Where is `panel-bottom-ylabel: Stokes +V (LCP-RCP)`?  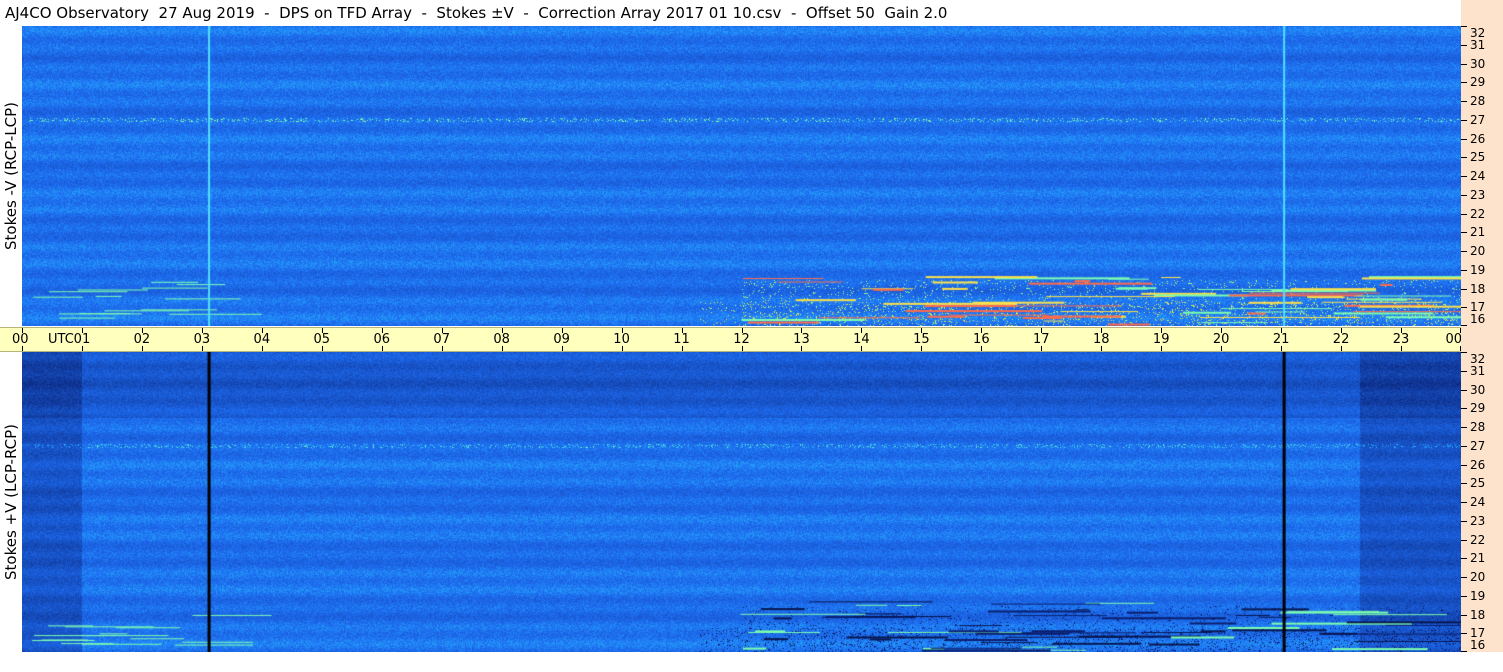 panel-bottom-ylabel: Stokes +V (LCP-RCP) is located at coordinates (11, 502).